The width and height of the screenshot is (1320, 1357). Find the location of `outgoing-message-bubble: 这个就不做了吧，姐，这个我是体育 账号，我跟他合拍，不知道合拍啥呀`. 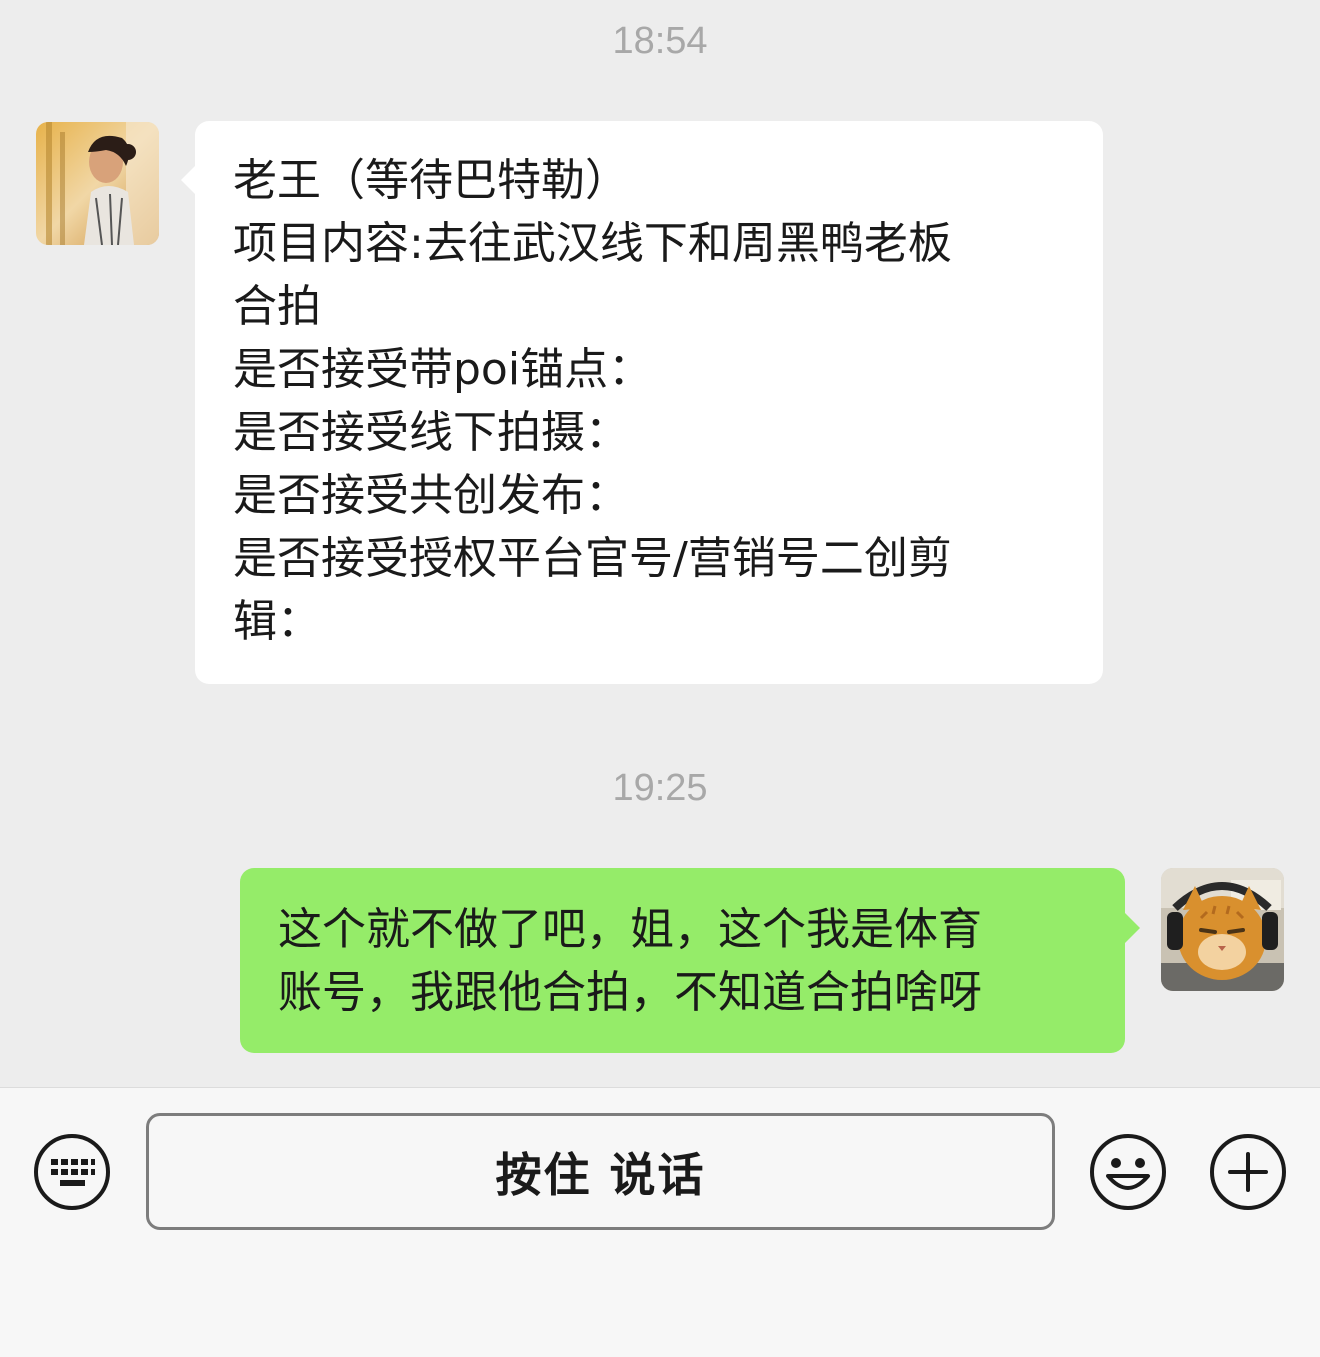

outgoing-message-bubble: 这个就不做了吧，姐，这个我是体育 账号，我跟他合拍，不知道合拍啥呀 is located at coordinates (682, 960).